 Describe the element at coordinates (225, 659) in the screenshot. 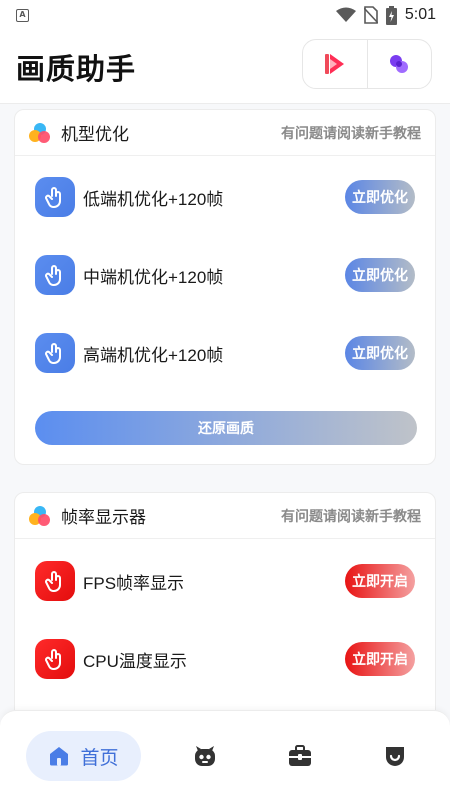

I see `list-item: CPU温度显示 立即开启` at that location.